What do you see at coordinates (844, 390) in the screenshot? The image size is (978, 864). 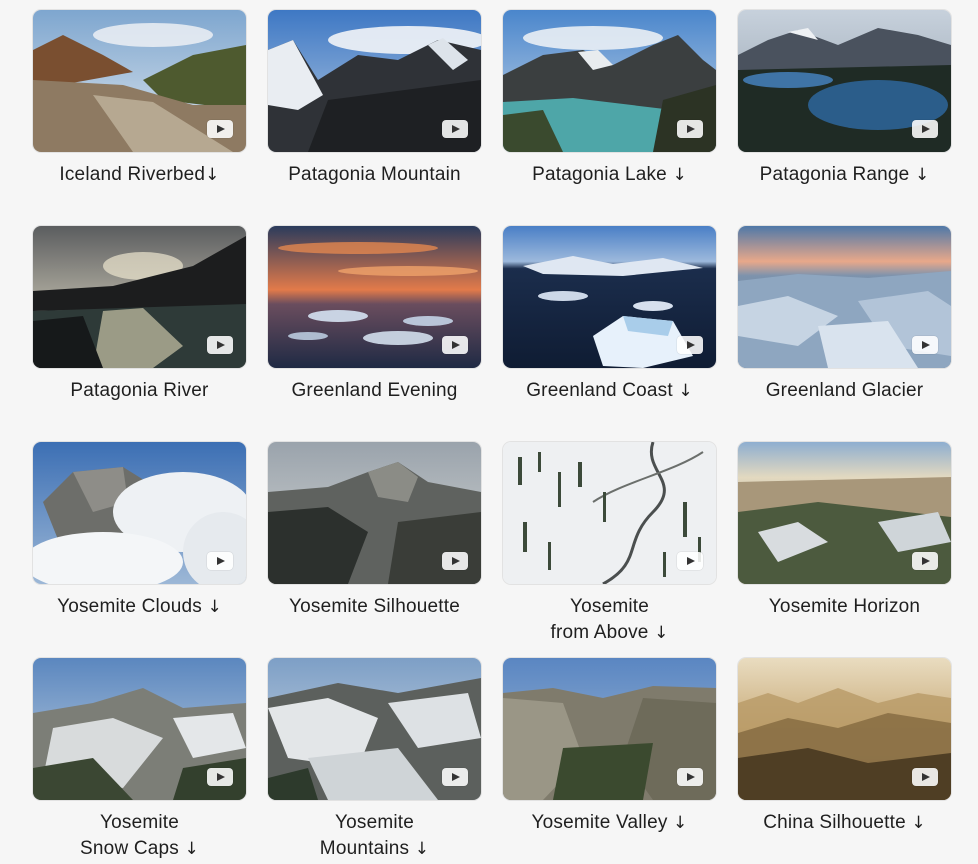 I see `tile-label: Greenland Glacier` at bounding box center [844, 390].